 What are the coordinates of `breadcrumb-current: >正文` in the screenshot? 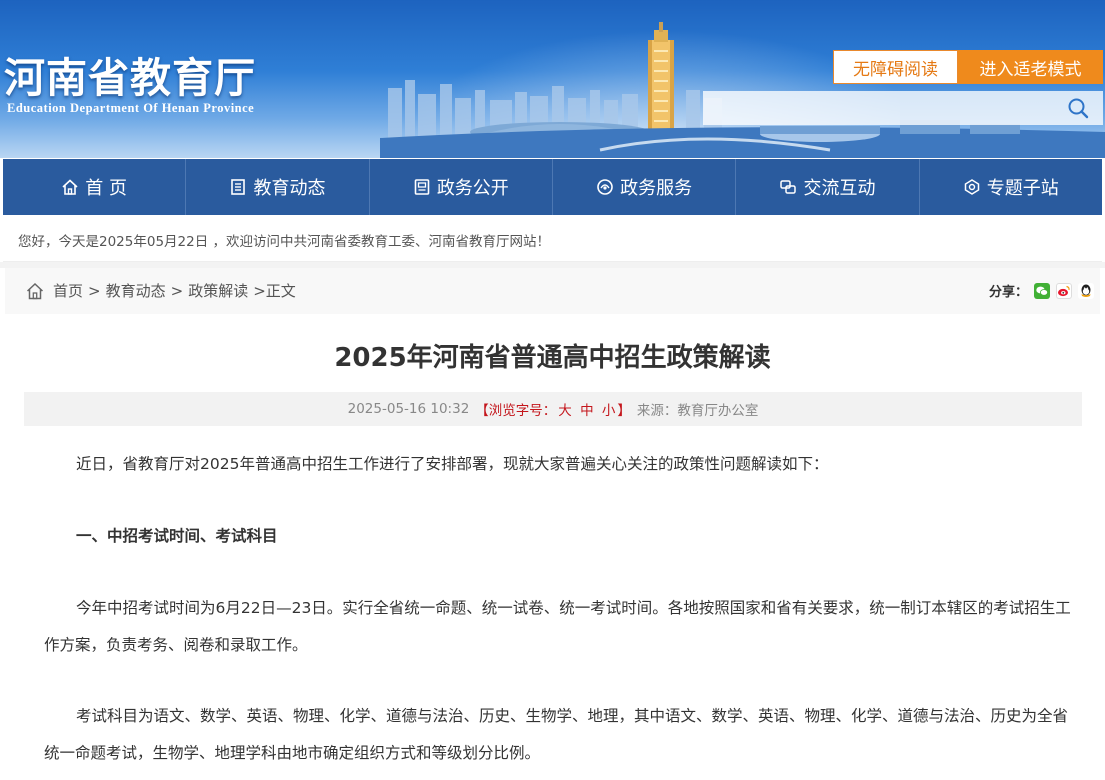 It's located at (274, 291).